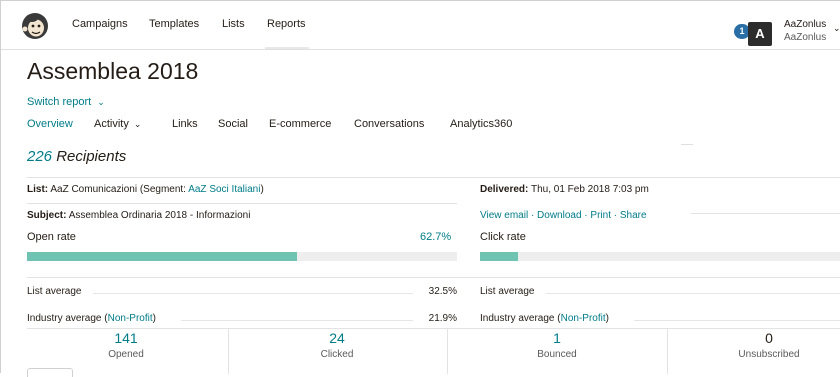 The width and height of the screenshot is (840, 377). What do you see at coordinates (389, 124) in the screenshot?
I see `tab-conversations: Conversations` at bounding box center [389, 124].